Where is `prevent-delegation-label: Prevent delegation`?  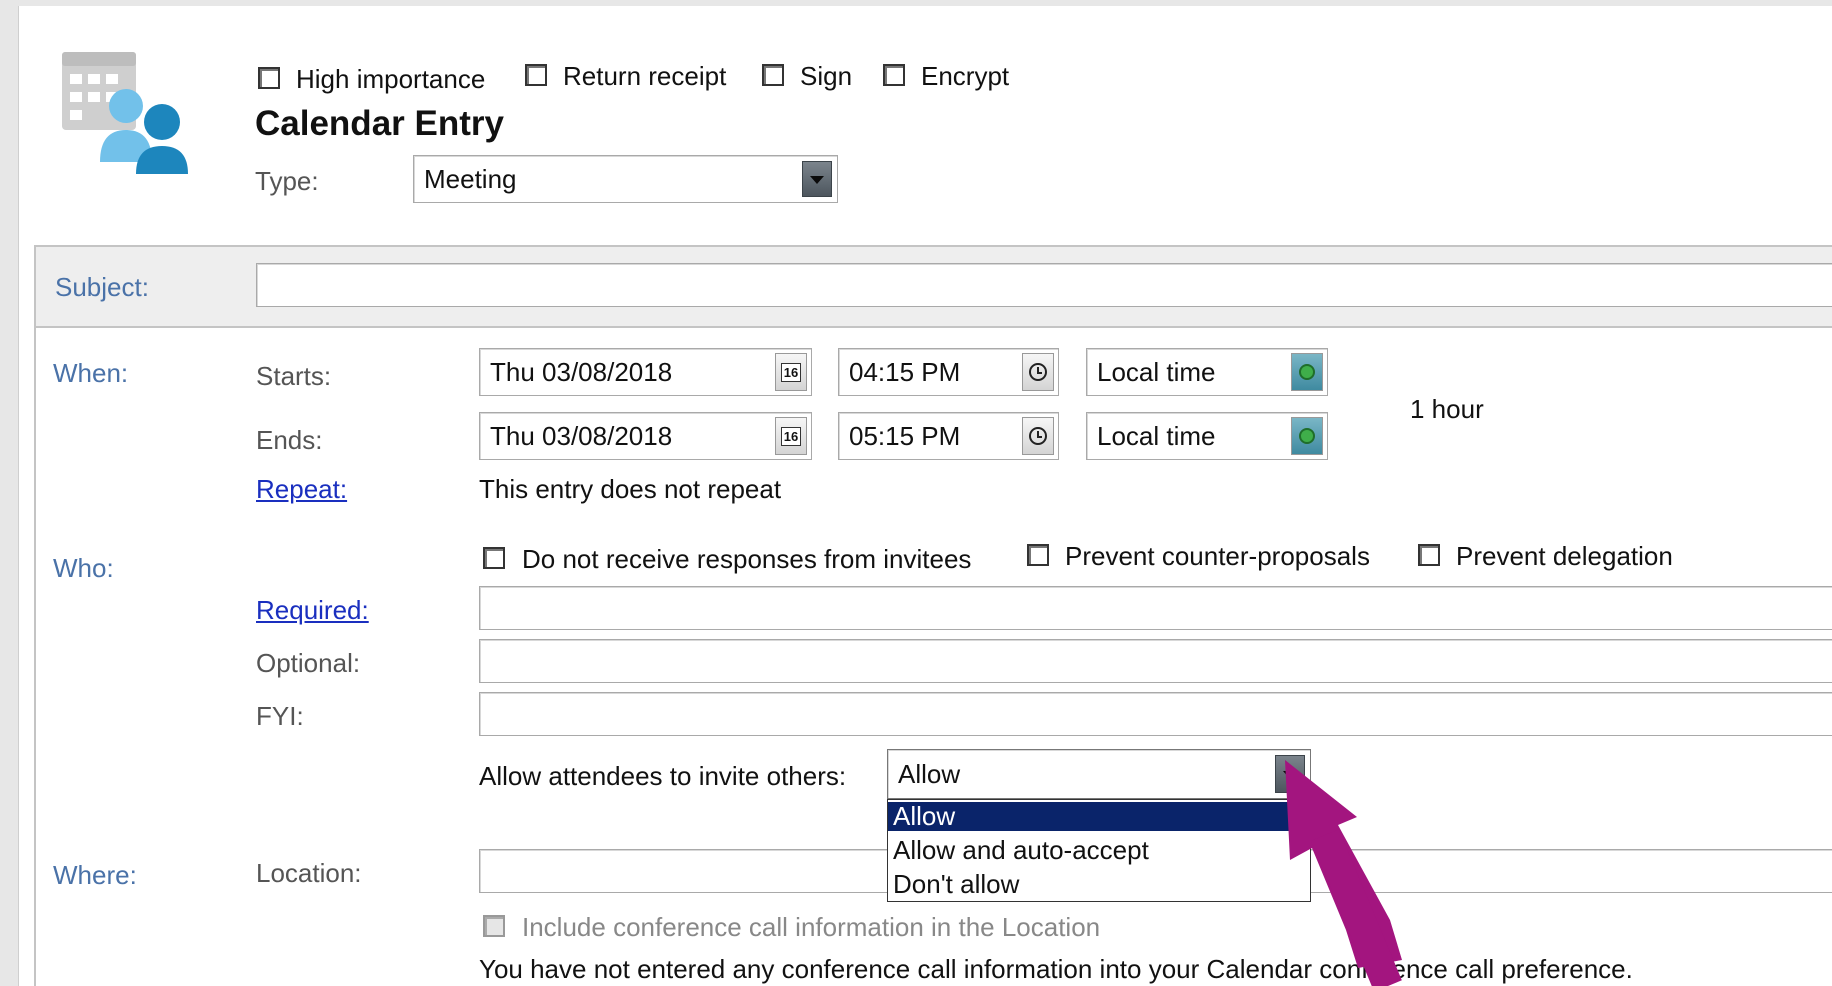 prevent-delegation-label: Prevent delegation is located at coordinates (1564, 556).